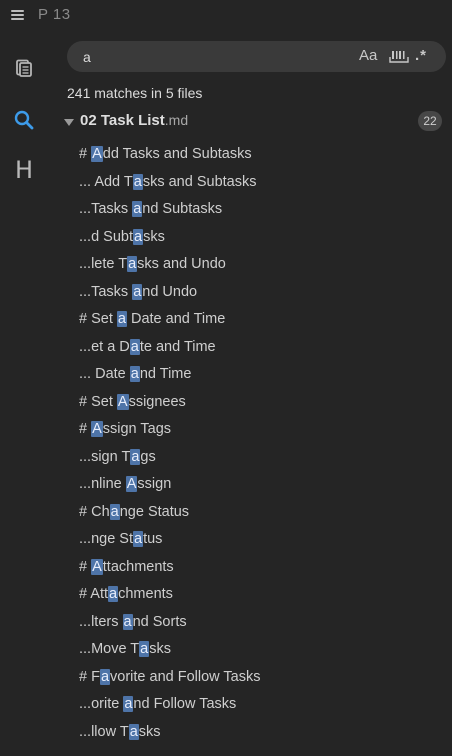 Image resolution: width=452 pixels, height=756 pixels. Describe the element at coordinates (105, 456) in the screenshot. I see `match-text-before: ...sign T` at that location.